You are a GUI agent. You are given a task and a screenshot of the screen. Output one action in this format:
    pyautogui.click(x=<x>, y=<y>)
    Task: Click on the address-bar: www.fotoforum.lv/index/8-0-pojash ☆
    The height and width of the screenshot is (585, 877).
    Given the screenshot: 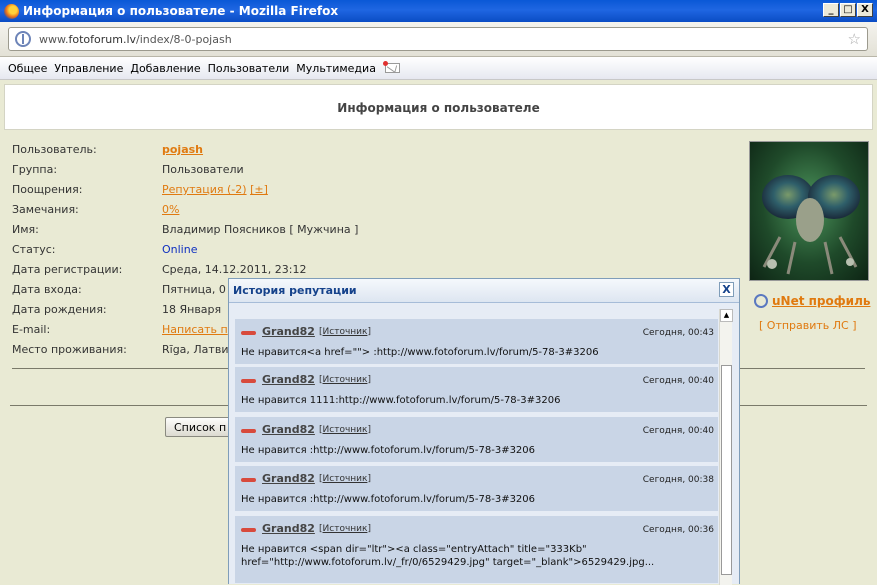 What is the action you would take?
    pyautogui.click(x=438, y=39)
    